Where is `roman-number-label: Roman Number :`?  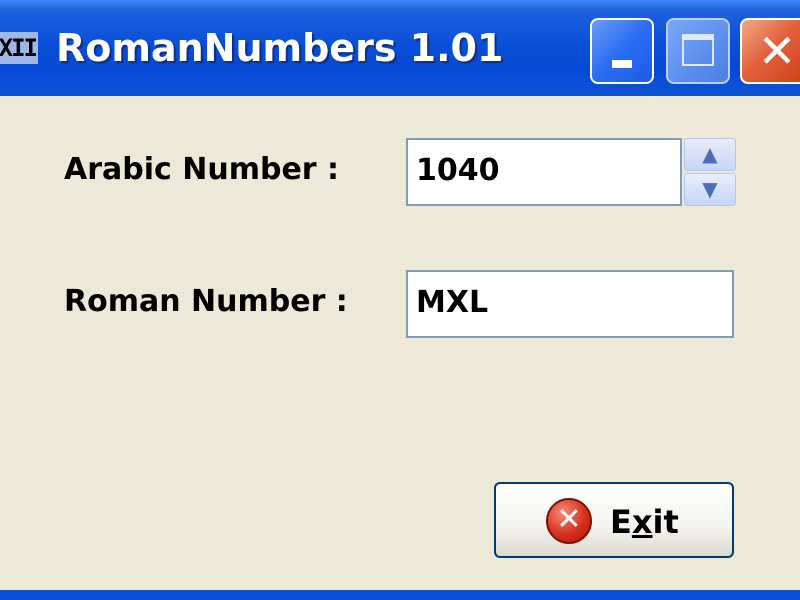
roman-number-label: Roman Number : is located at coordinates (206, 301).